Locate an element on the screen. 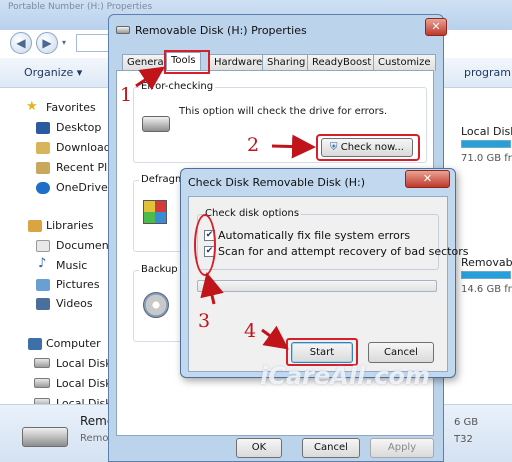 Image resolution: width=512 pixels, height=462 pixels. step-2-arrow-icon is located at coordinates (293, 146).